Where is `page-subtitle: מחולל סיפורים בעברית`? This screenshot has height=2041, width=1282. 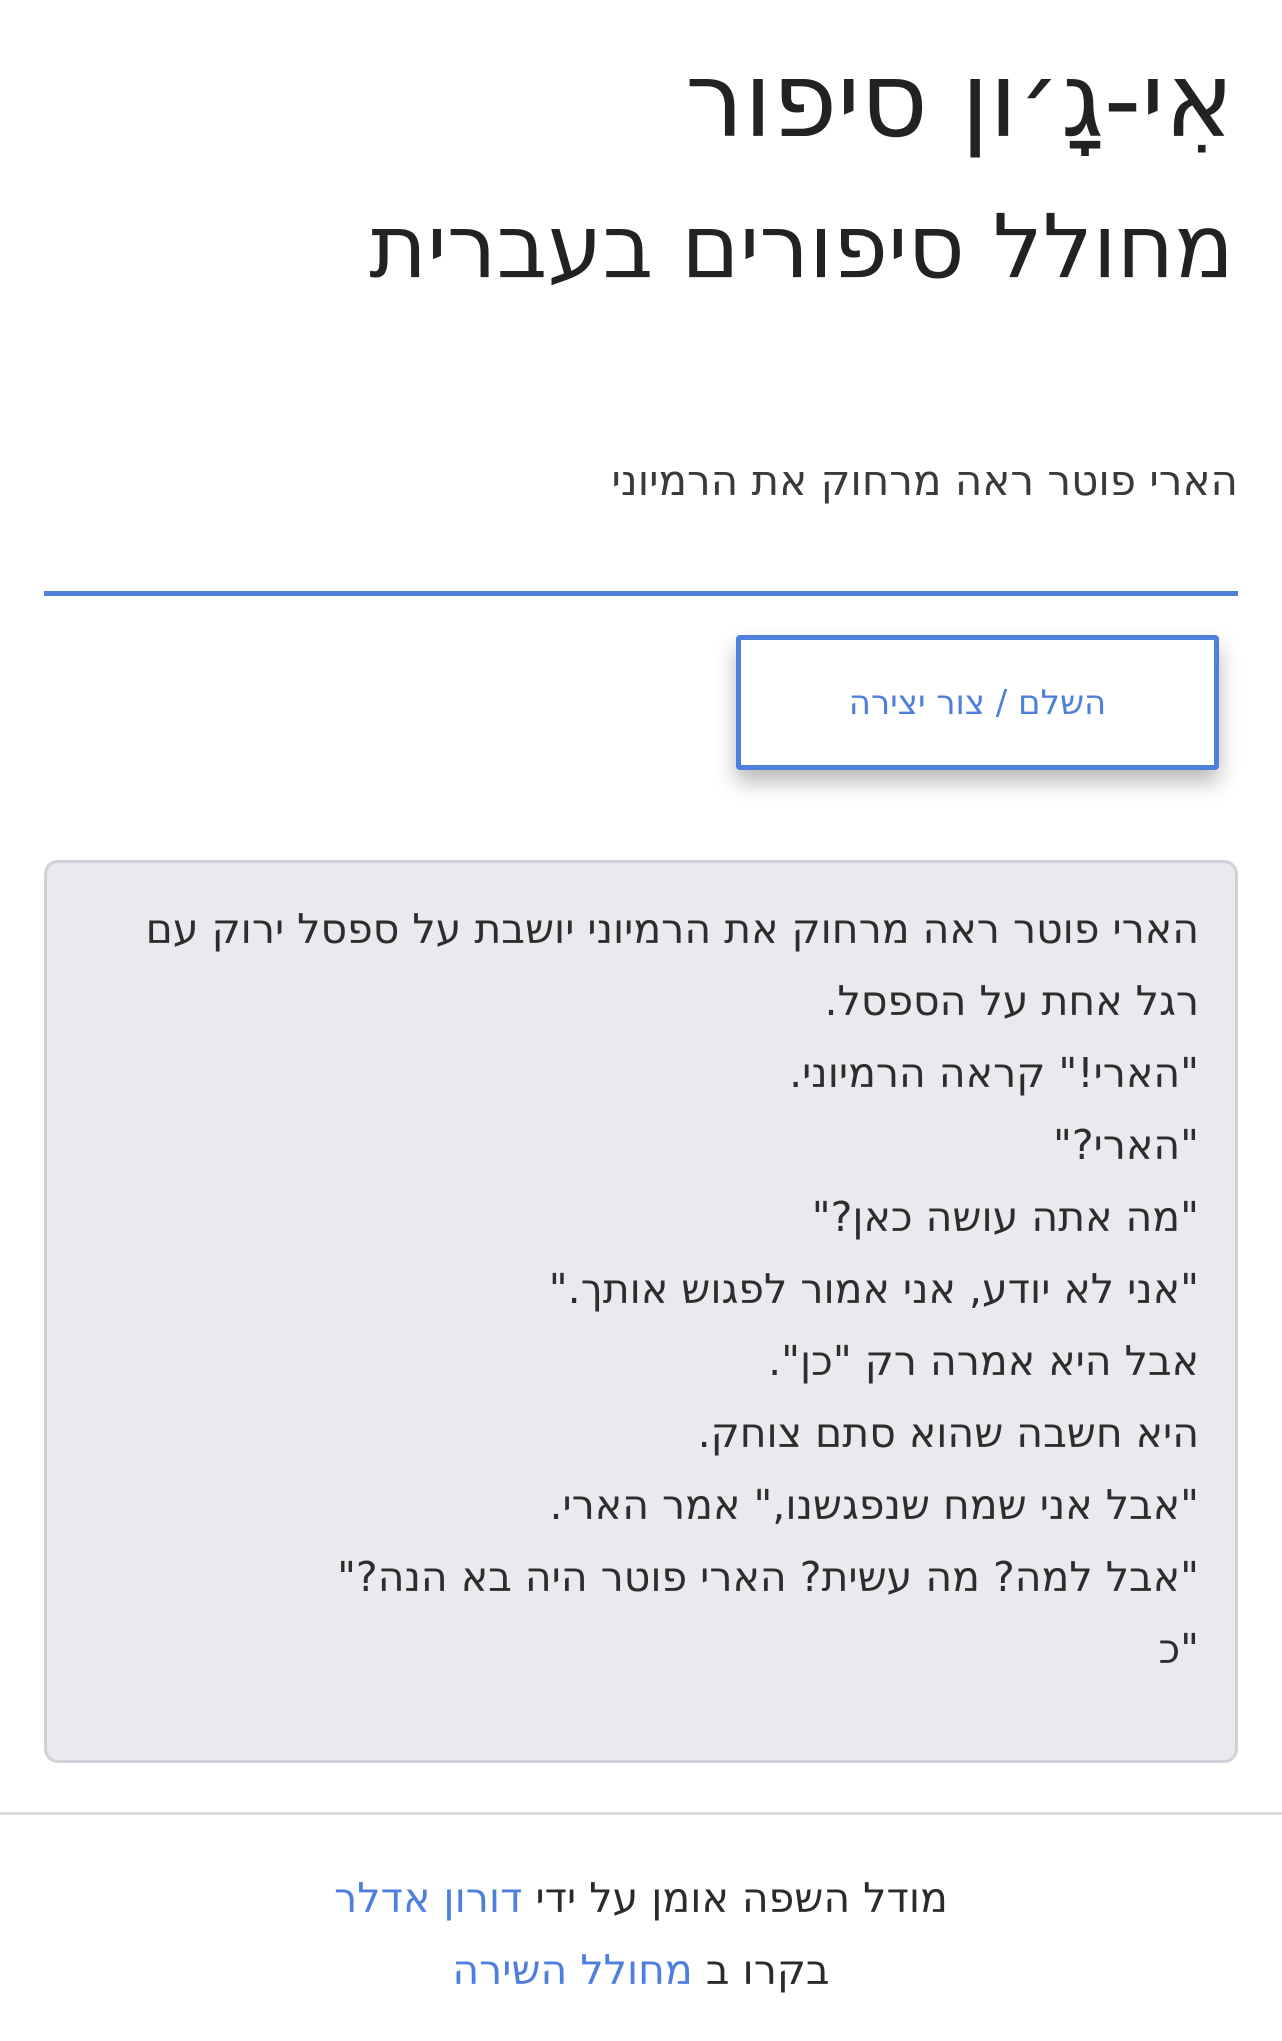
page-subtitle: מחולל סיפורים בעברית is located at coordinates (801, 246).